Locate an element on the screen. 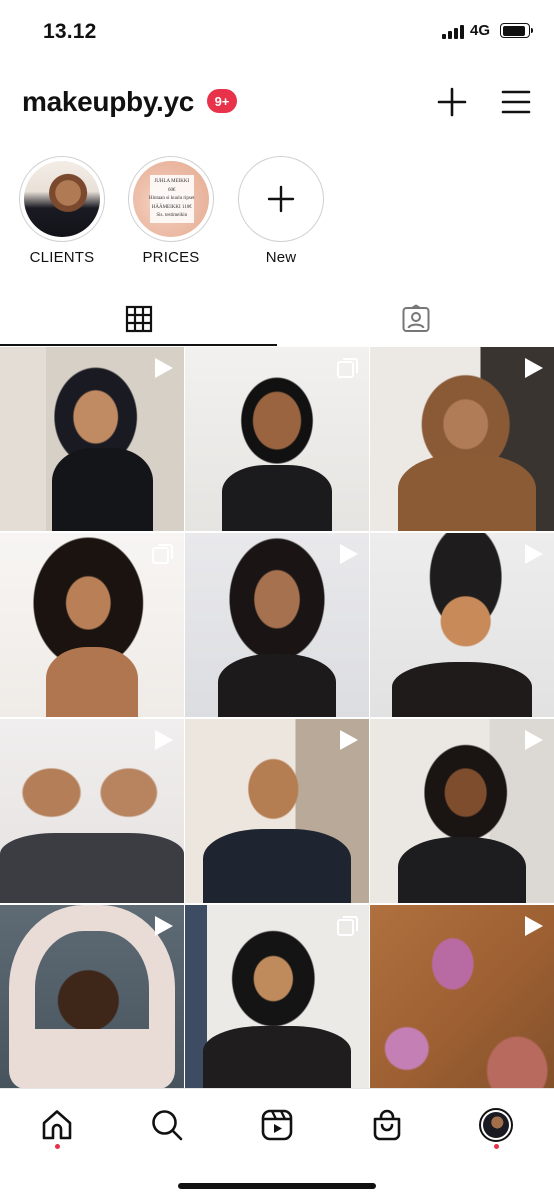 This screenshot has width=554, height=1200. tab-tagged is located at coordinates (415, 319).